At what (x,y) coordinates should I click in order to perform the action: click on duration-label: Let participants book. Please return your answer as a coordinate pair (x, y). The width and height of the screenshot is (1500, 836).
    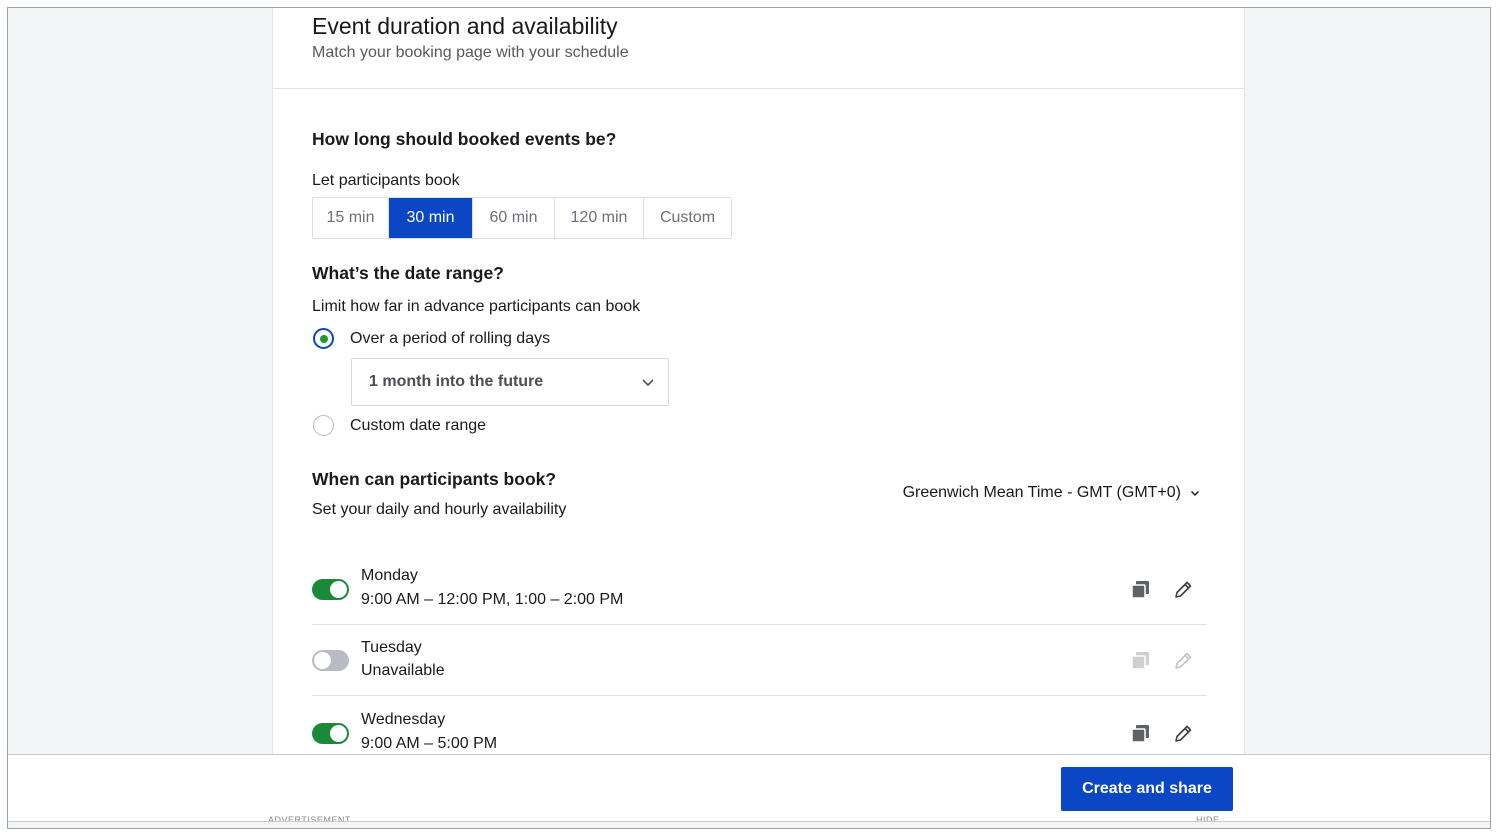
    Looking at the image, I should click on (386, 180).